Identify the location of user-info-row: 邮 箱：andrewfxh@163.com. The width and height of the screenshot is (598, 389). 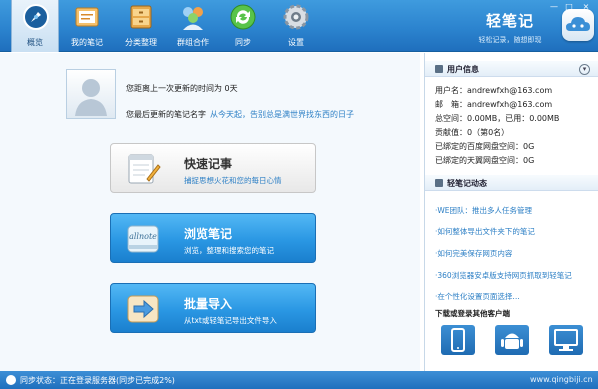
(494, 104).